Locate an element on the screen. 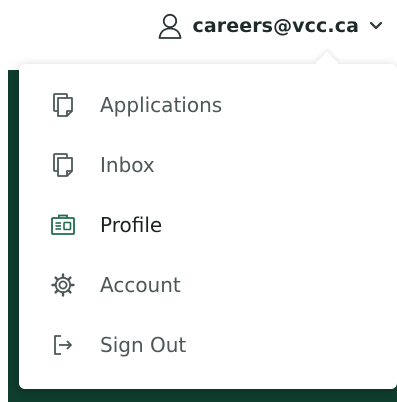  sign-out-icon is located at coordinates (63, 345).